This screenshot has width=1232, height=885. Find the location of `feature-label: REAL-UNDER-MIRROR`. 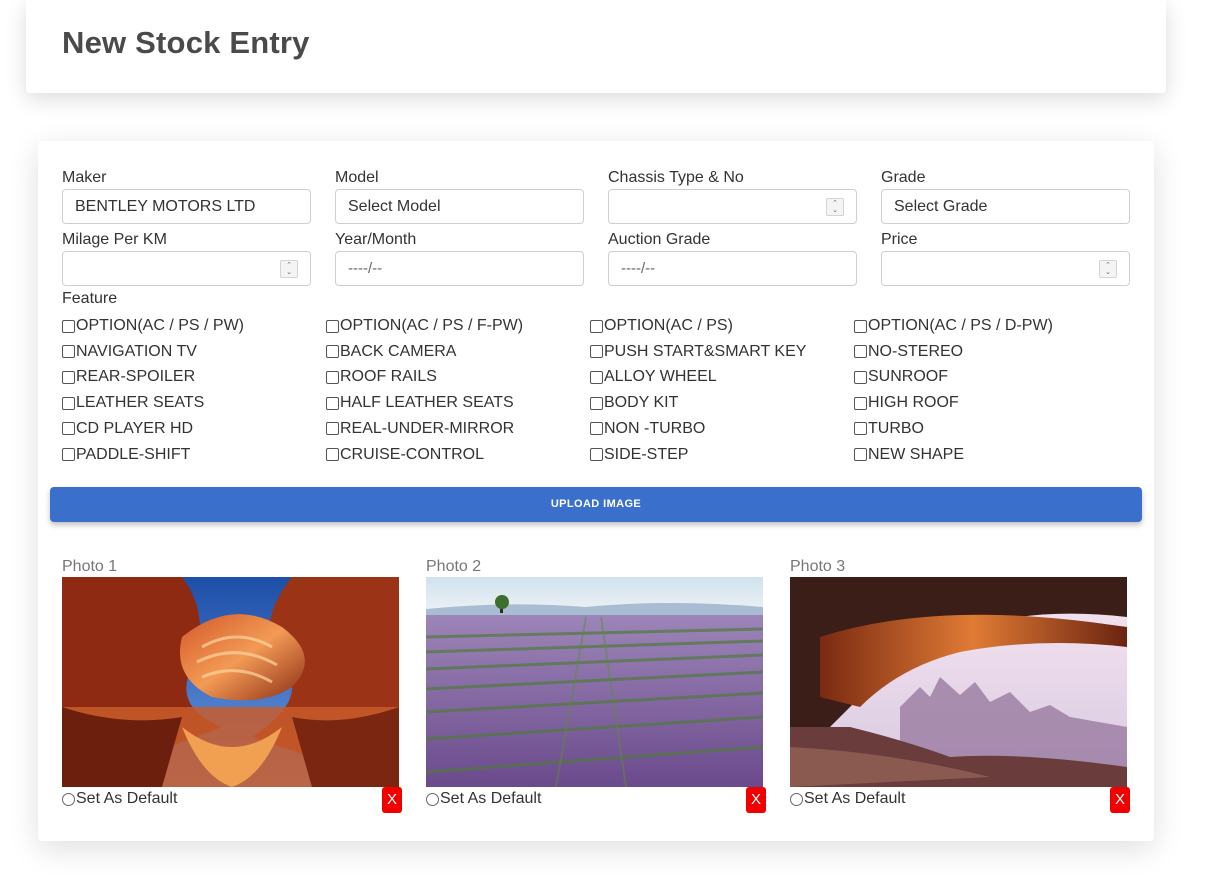

feature-label: REAL-UNDER-MIRROR is located at coordinates (427, 428).